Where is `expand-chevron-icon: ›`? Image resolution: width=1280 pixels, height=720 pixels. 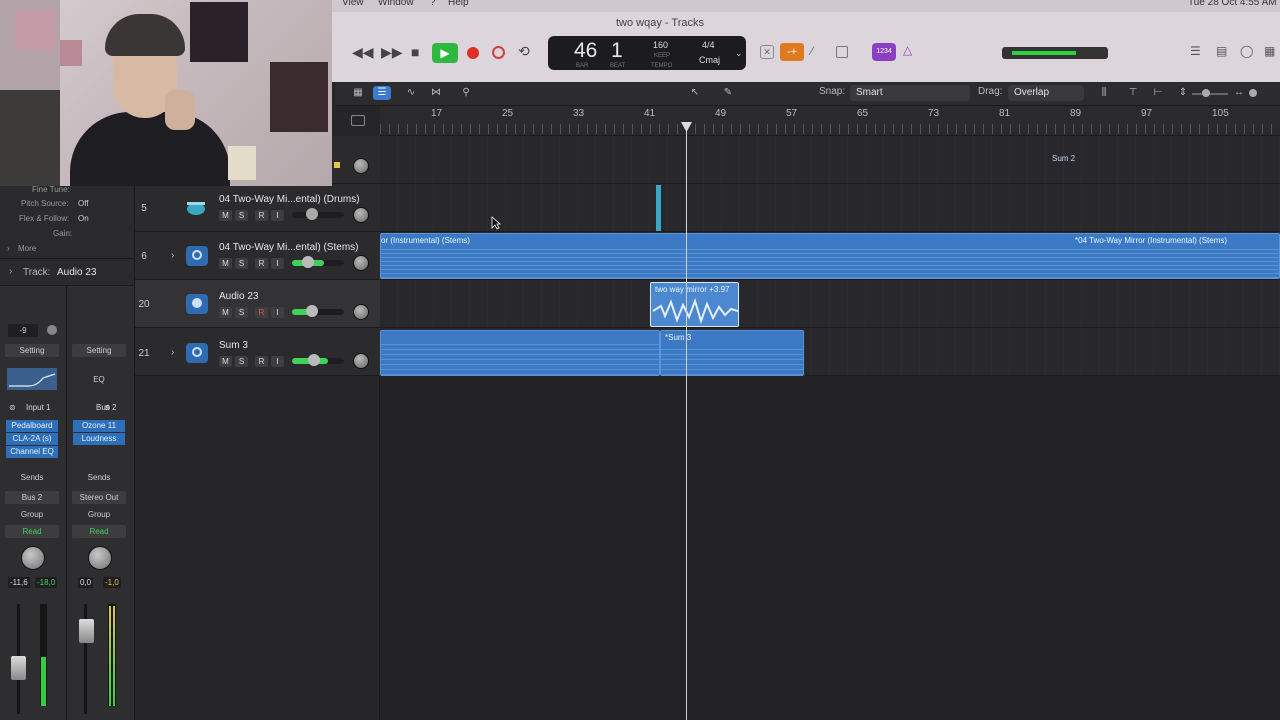 expand-chevron-icon: › is located at coordinates (172, 255).